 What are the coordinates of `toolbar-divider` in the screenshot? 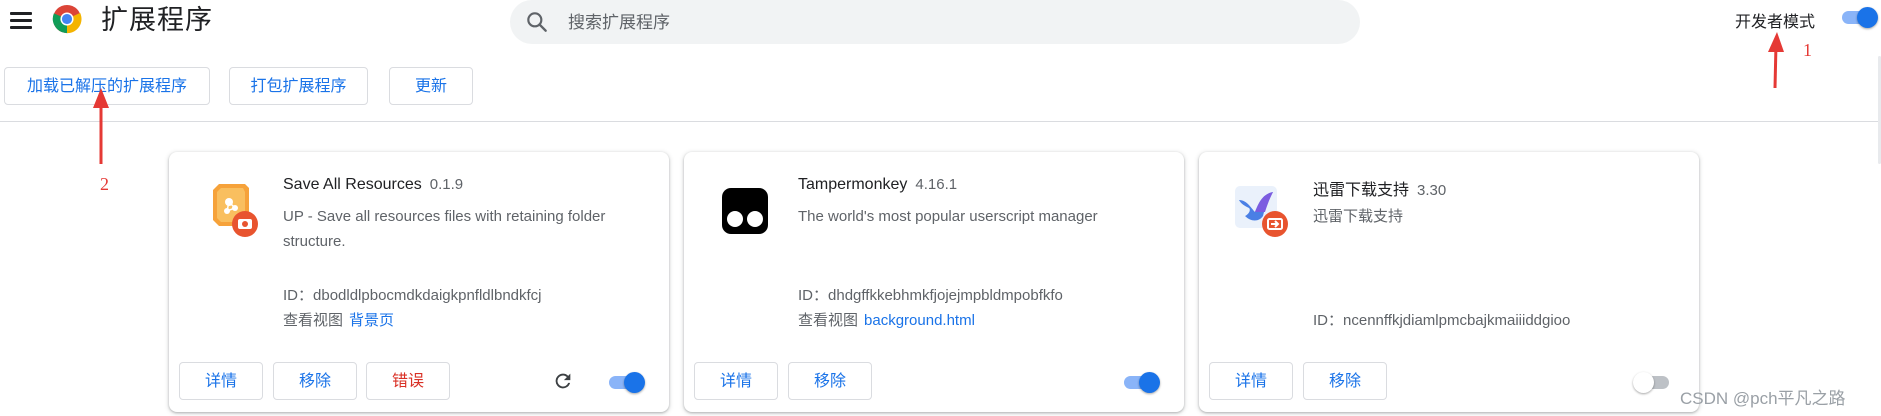 It's located at (940, 121).